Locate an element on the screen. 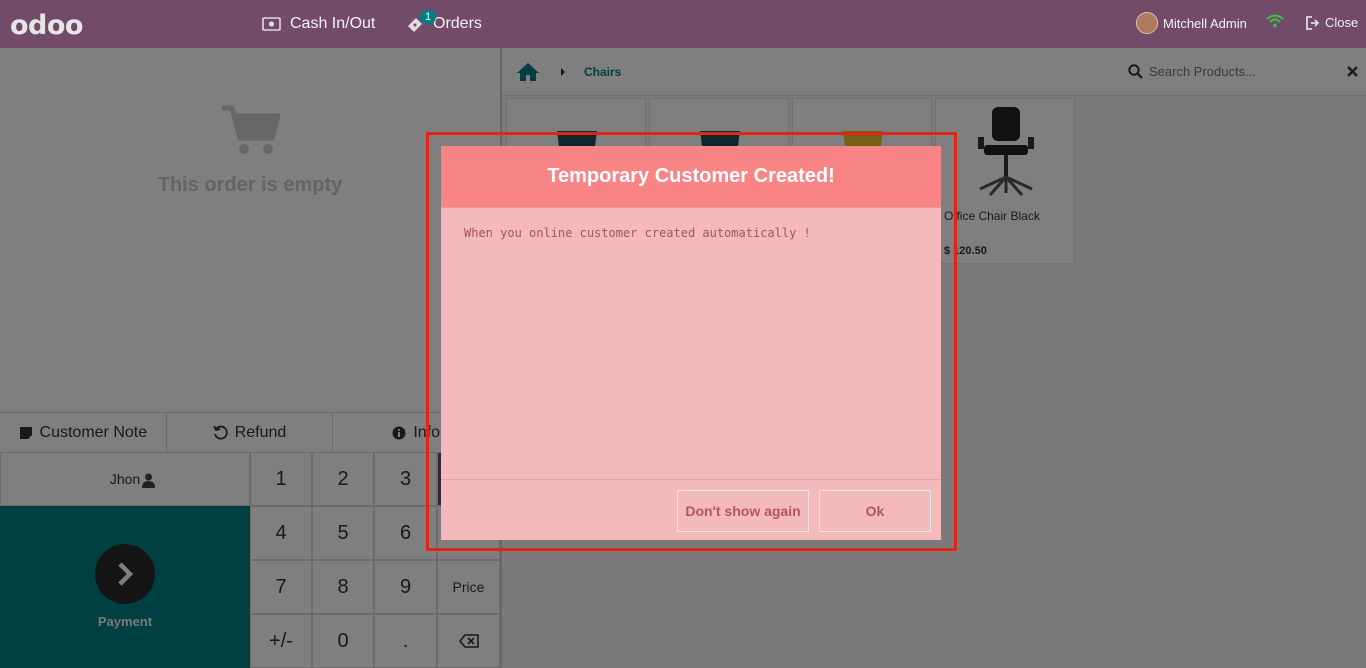  orders-label: Orders is located at coordinates (457, 23).